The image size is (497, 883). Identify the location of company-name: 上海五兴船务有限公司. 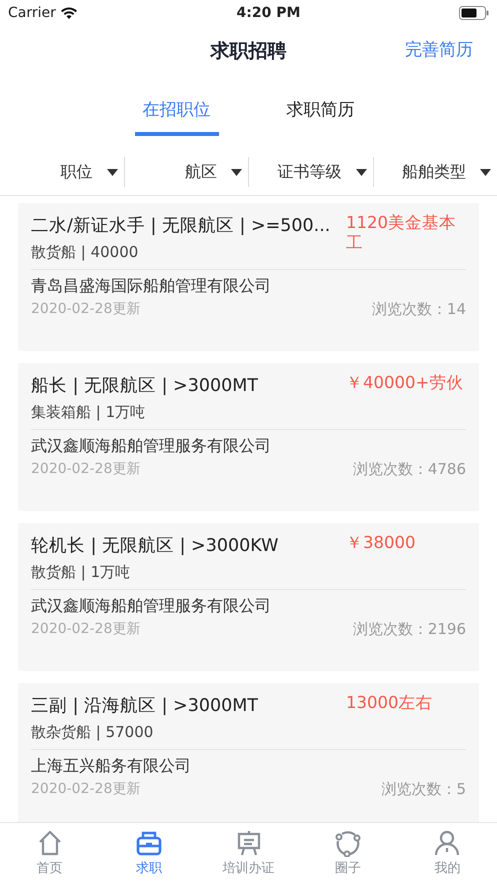
(111, 766).